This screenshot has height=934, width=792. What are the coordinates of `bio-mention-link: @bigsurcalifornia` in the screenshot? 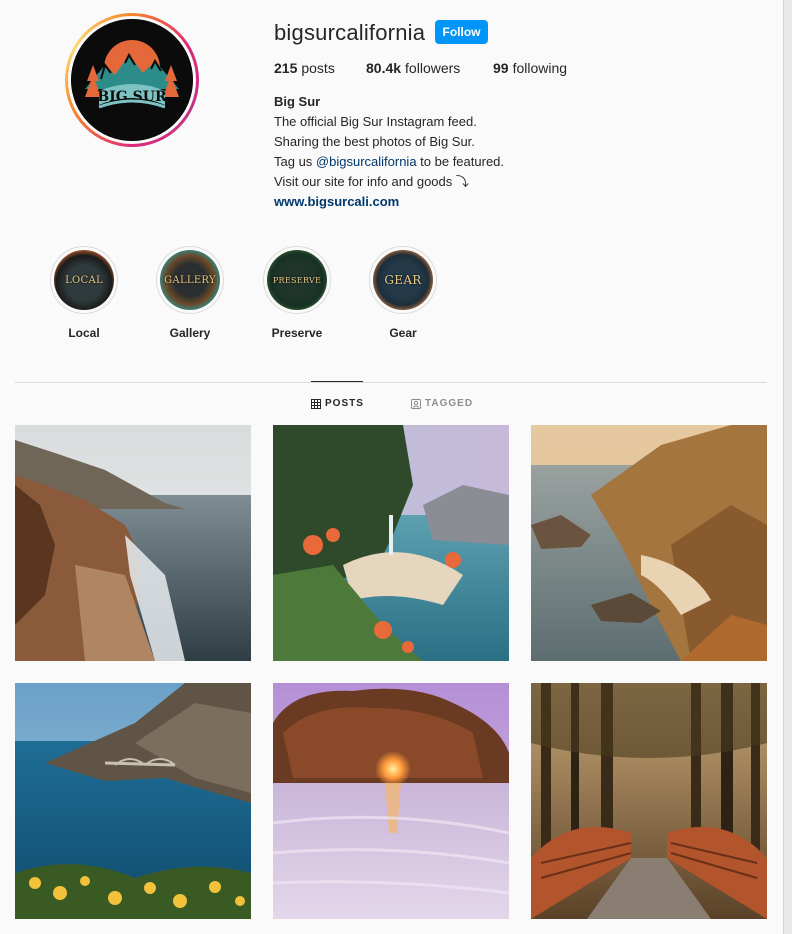 It's located at (366, 161).